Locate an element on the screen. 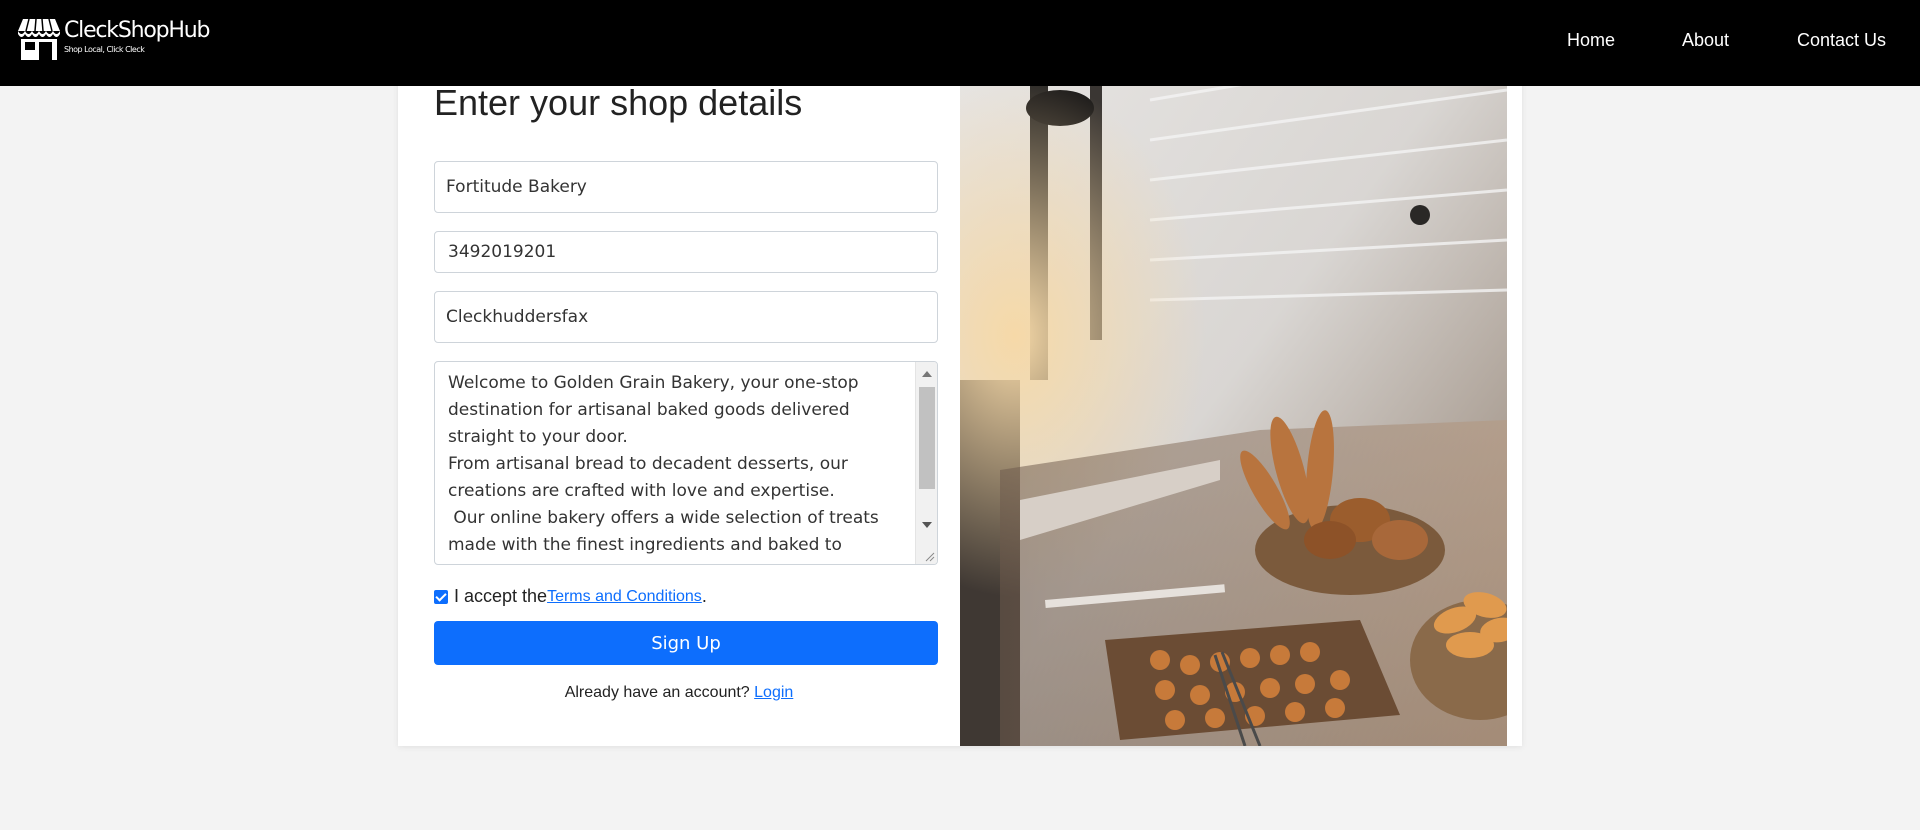 This screenshot has width=1920, height=830. form-title: Enter your shop details is located at coordinates (618, 102).